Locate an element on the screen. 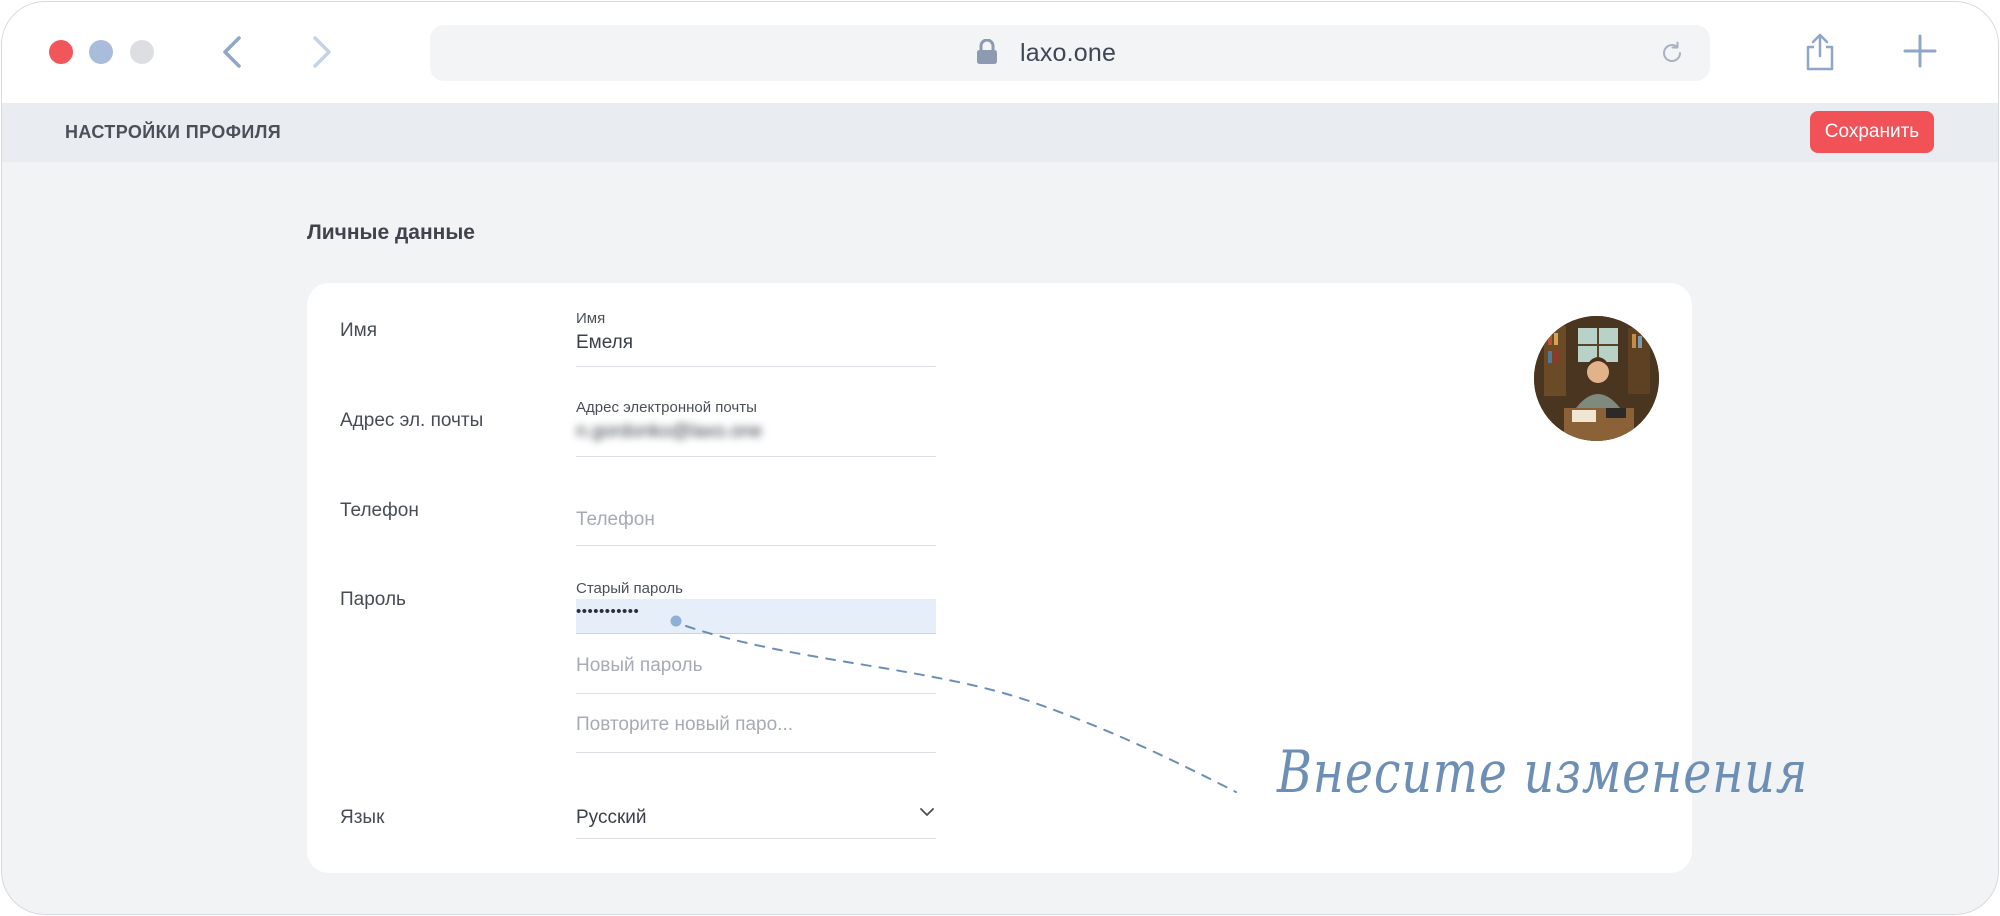 This screenshot has width=2000, height=916. phone-input-placeholder: Телефон is located at coordinates (615, 519).